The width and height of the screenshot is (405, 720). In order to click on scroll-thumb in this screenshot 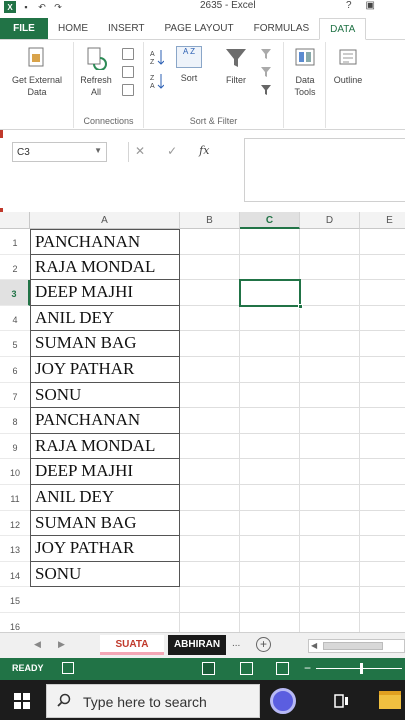, I will do `click(353, 646)`.